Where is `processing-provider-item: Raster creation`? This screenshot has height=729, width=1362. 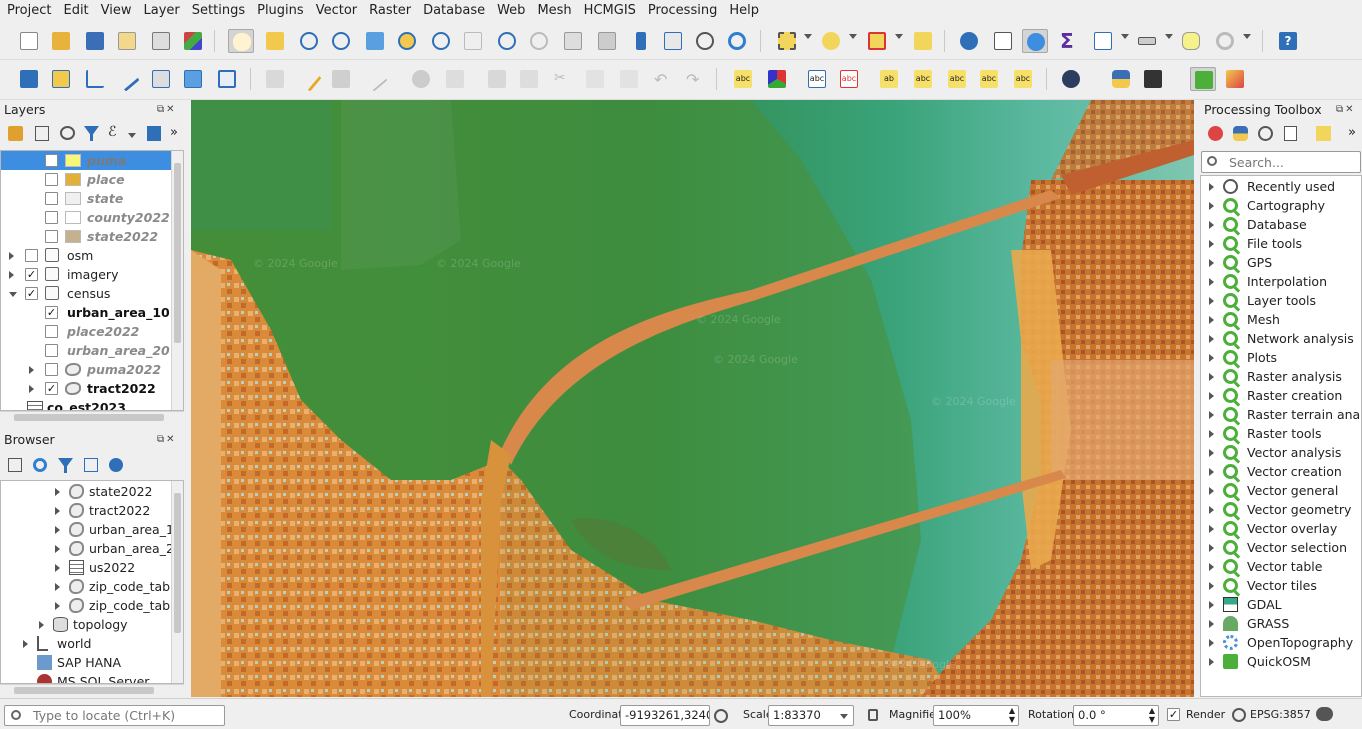
processing-provider-item: Raster creation is located at coordinates (1281, 395).